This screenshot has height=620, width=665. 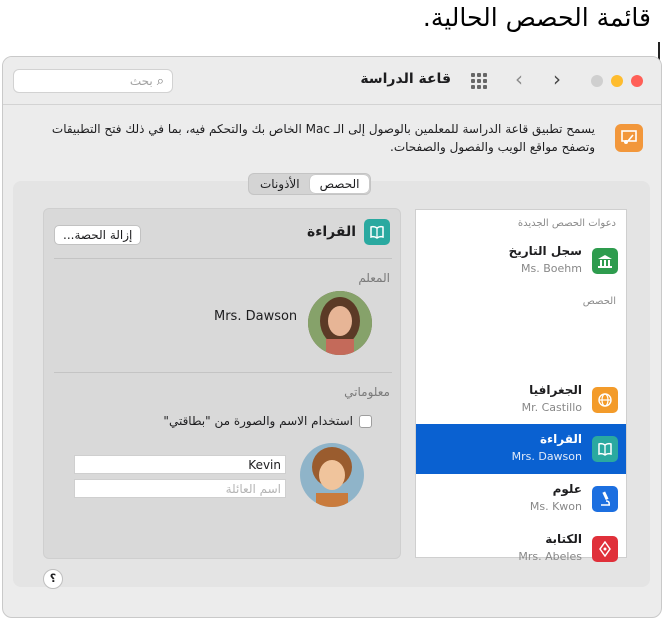 What do you see at coordinates (93, 81) in the screenshot?
I see `search-field: ⌕ بحث` at bounding box center [93, 81].